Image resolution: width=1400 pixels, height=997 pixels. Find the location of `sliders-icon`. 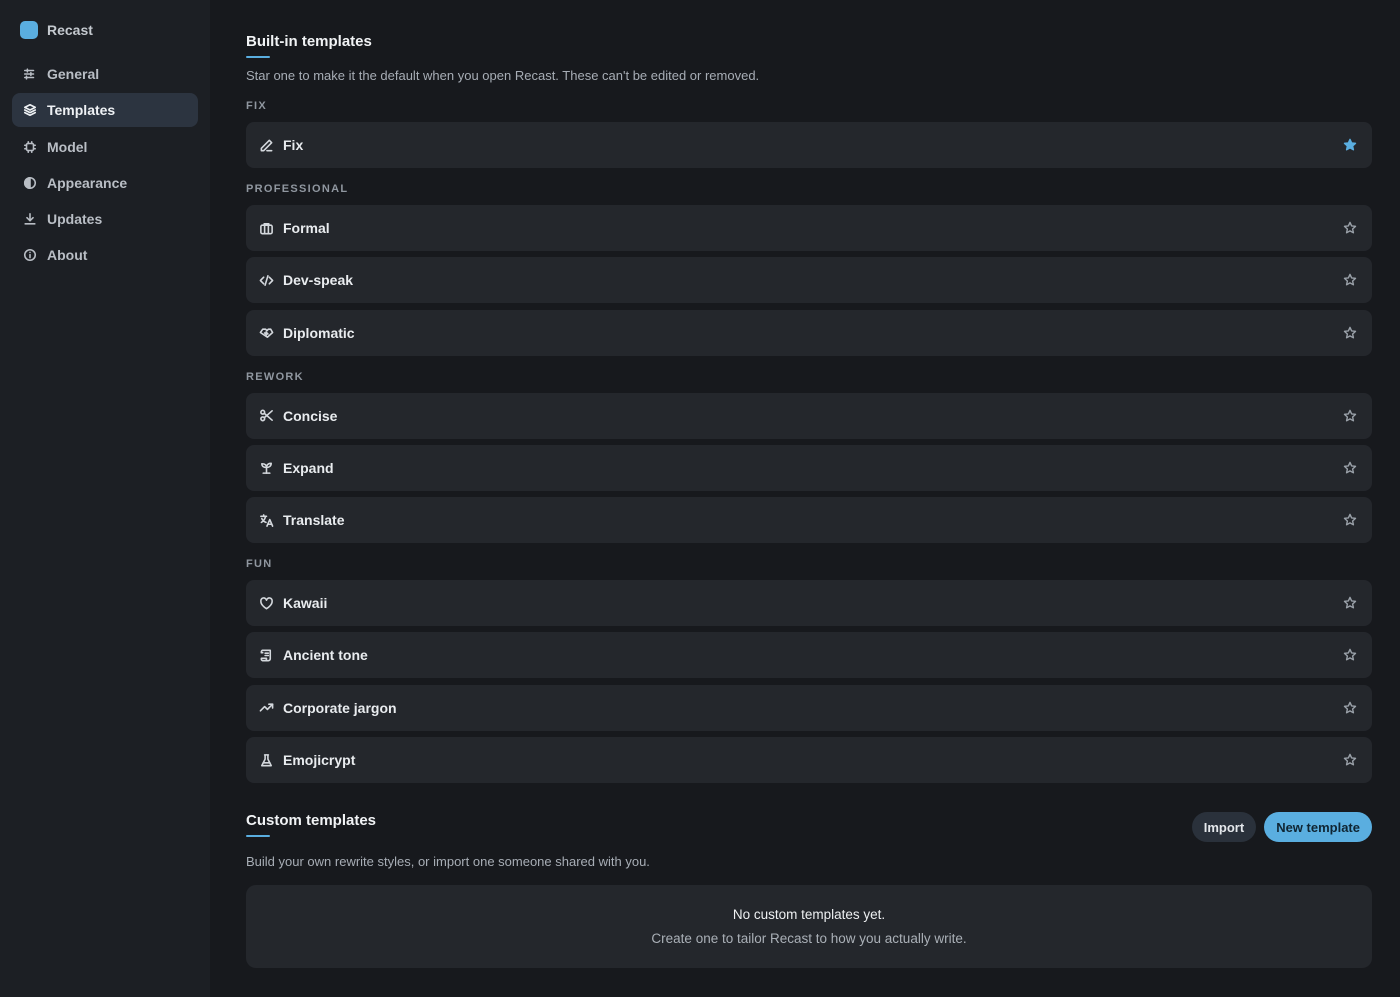

sliders-icon is located at coordinates (30, 74).